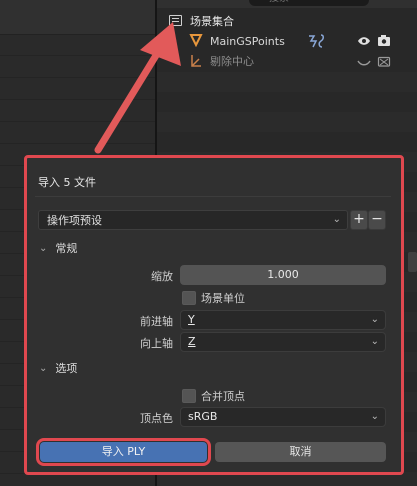 This screenshot has height=486, width=417. Describe the element at coordinates (247, 41) in the screenshot. I see `object-name-label: MainGSPoints` at that location.